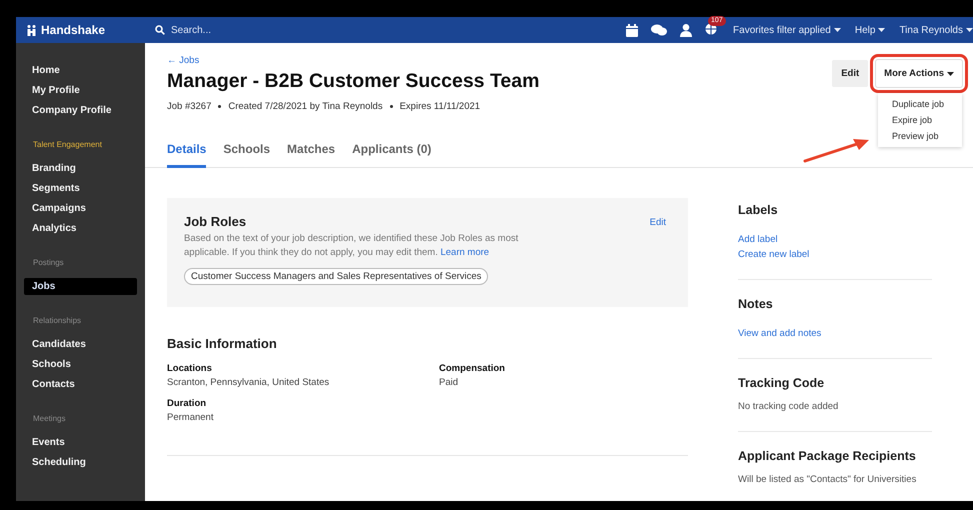  What do you see at coordinates (465, 252) in the screenshot?
I see `learn-more-link: Learn more` at bounding box center [465, 252].